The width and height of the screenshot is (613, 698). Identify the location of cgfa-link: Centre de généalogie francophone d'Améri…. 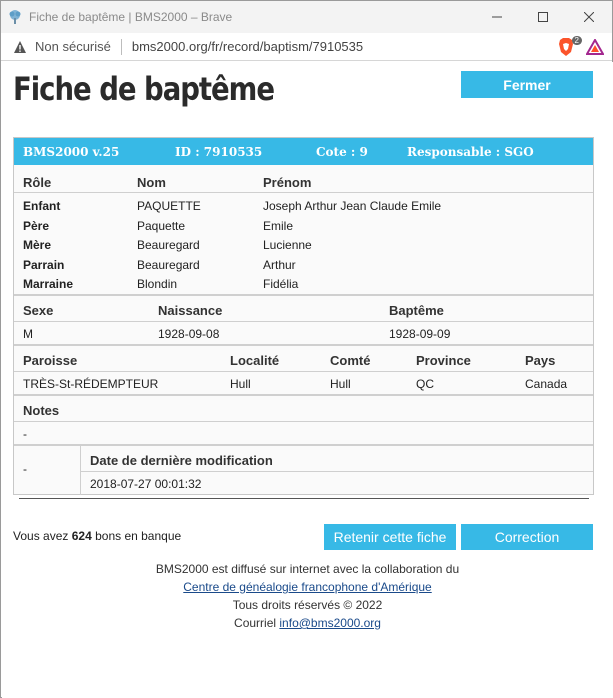
(307, 587).